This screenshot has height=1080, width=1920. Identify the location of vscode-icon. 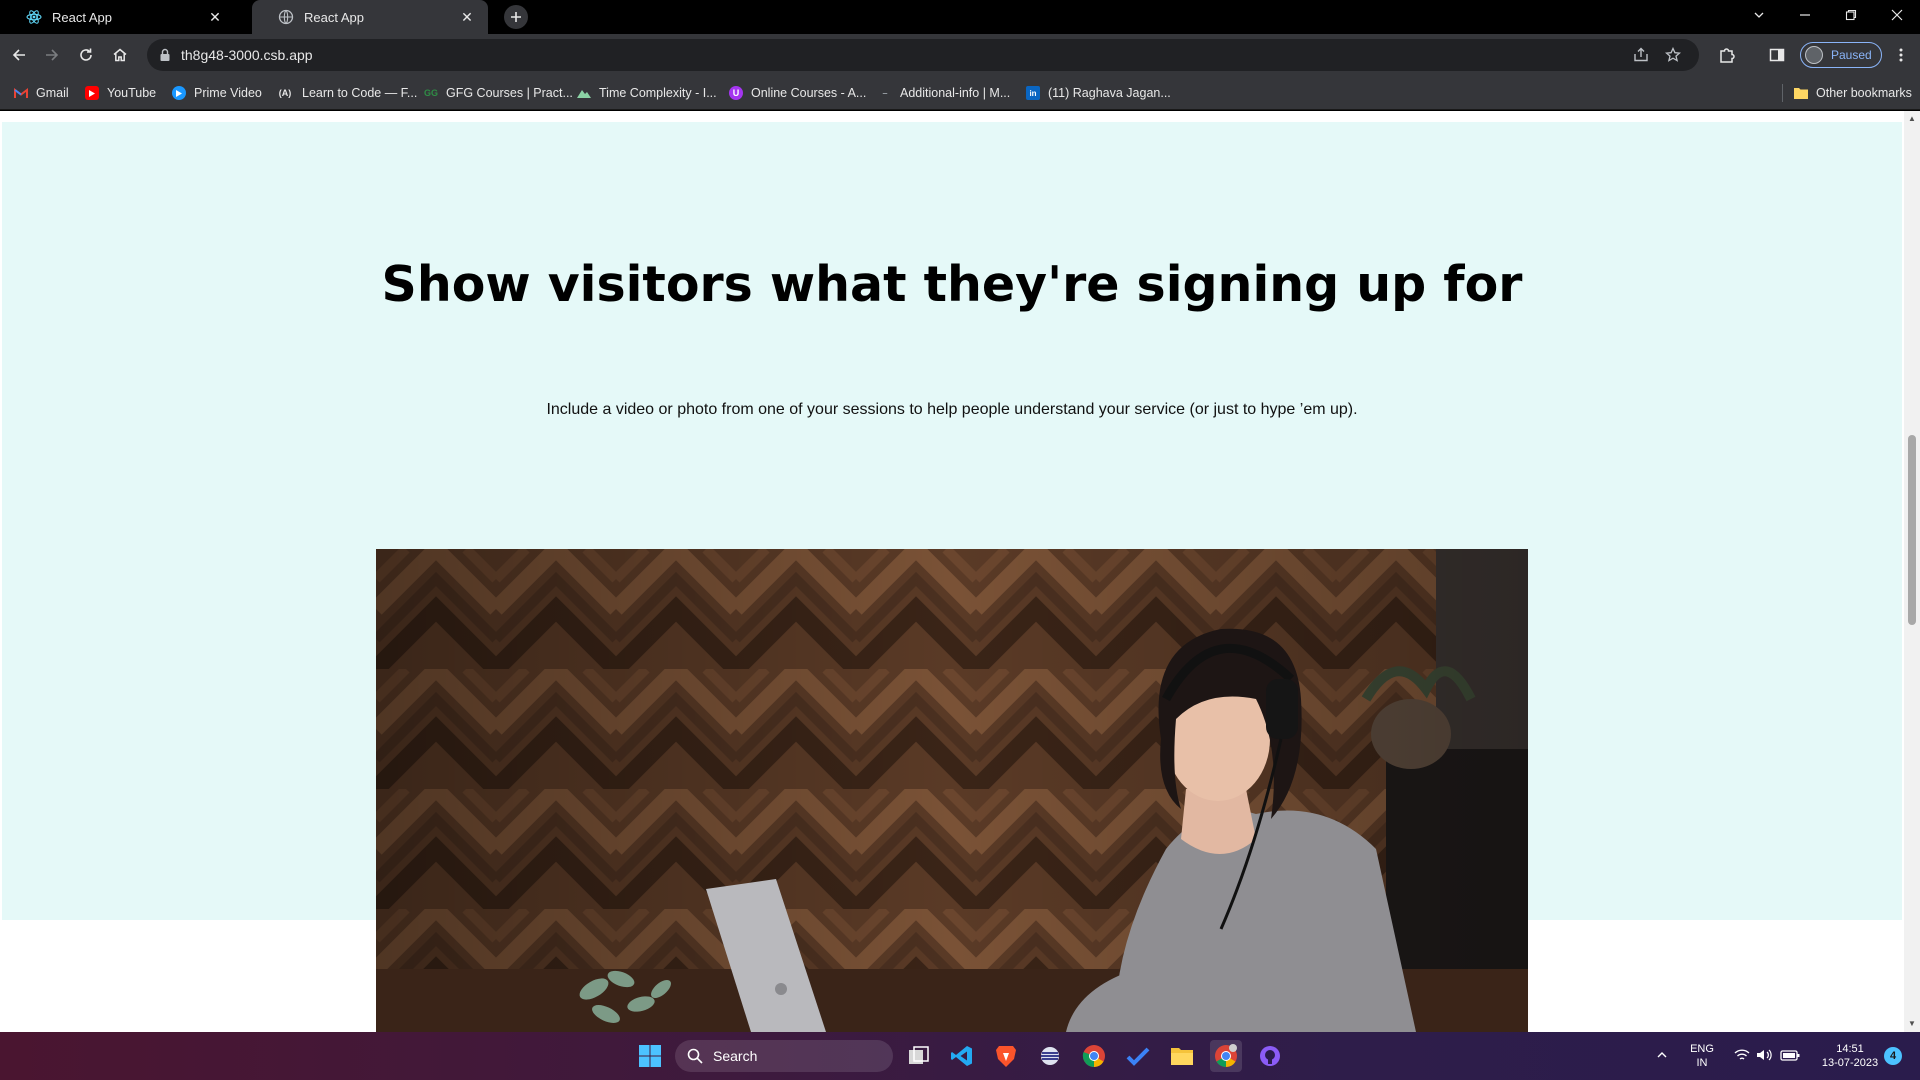
(962, 1056).